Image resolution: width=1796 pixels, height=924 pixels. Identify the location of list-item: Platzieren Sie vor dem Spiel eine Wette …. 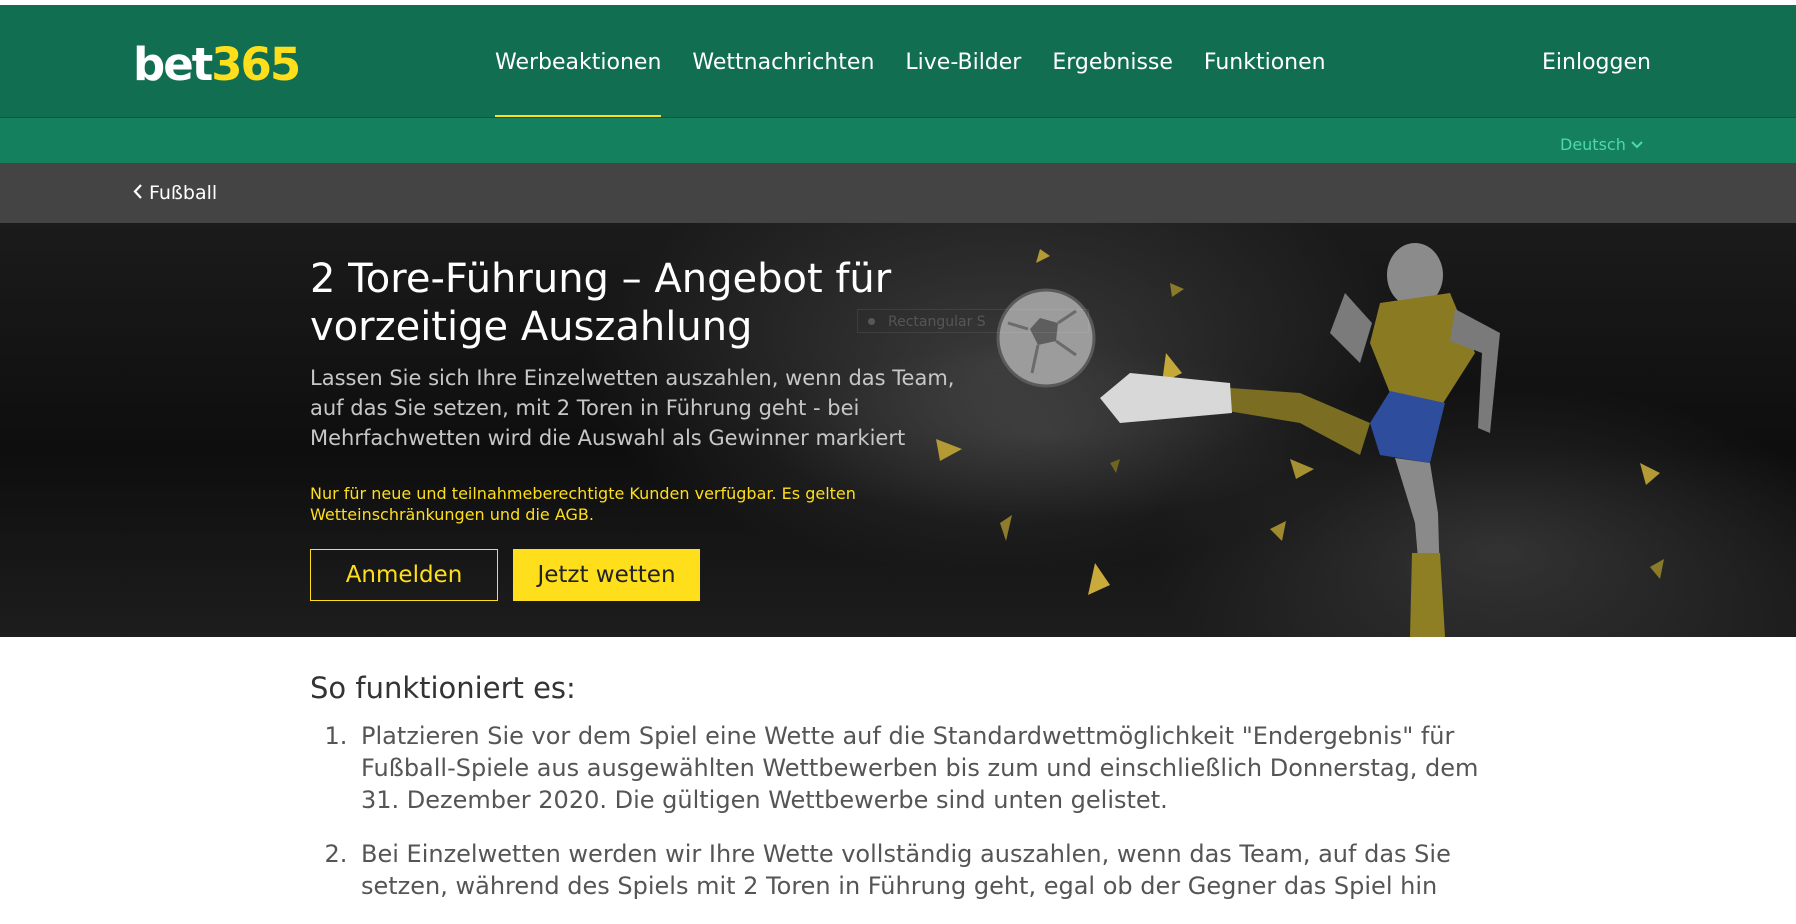
(932, 768).